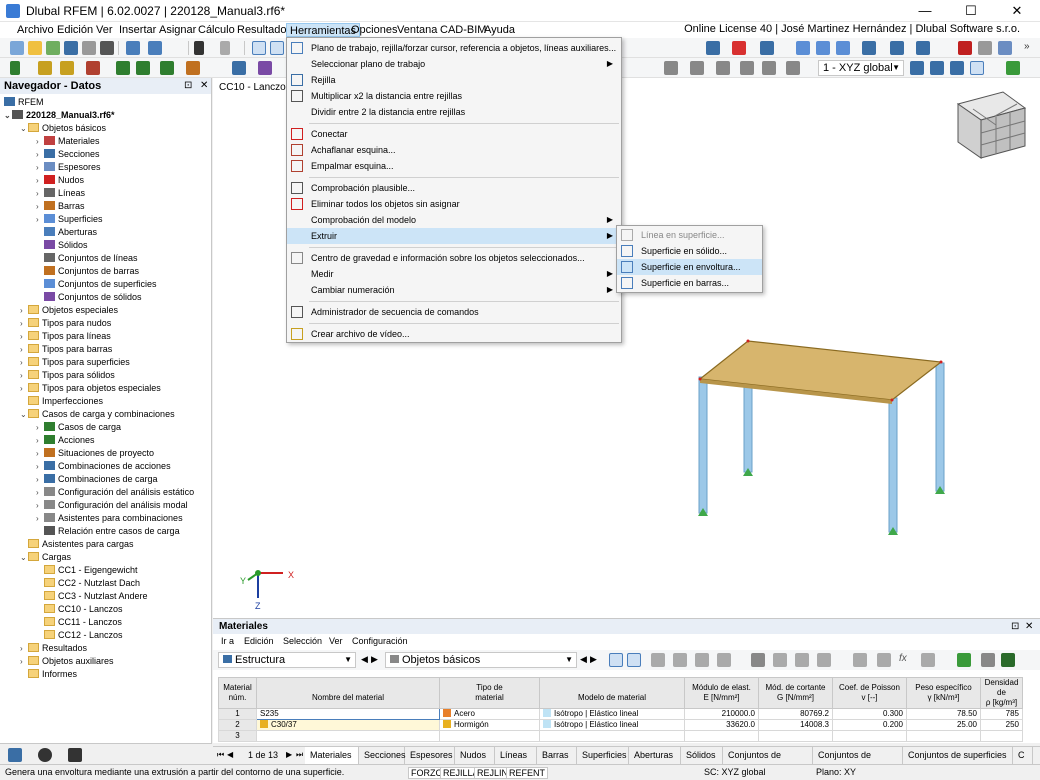 The width and height of the screenshot is (1040, 780). I want to click on cs3-icon, so click(957, 68).